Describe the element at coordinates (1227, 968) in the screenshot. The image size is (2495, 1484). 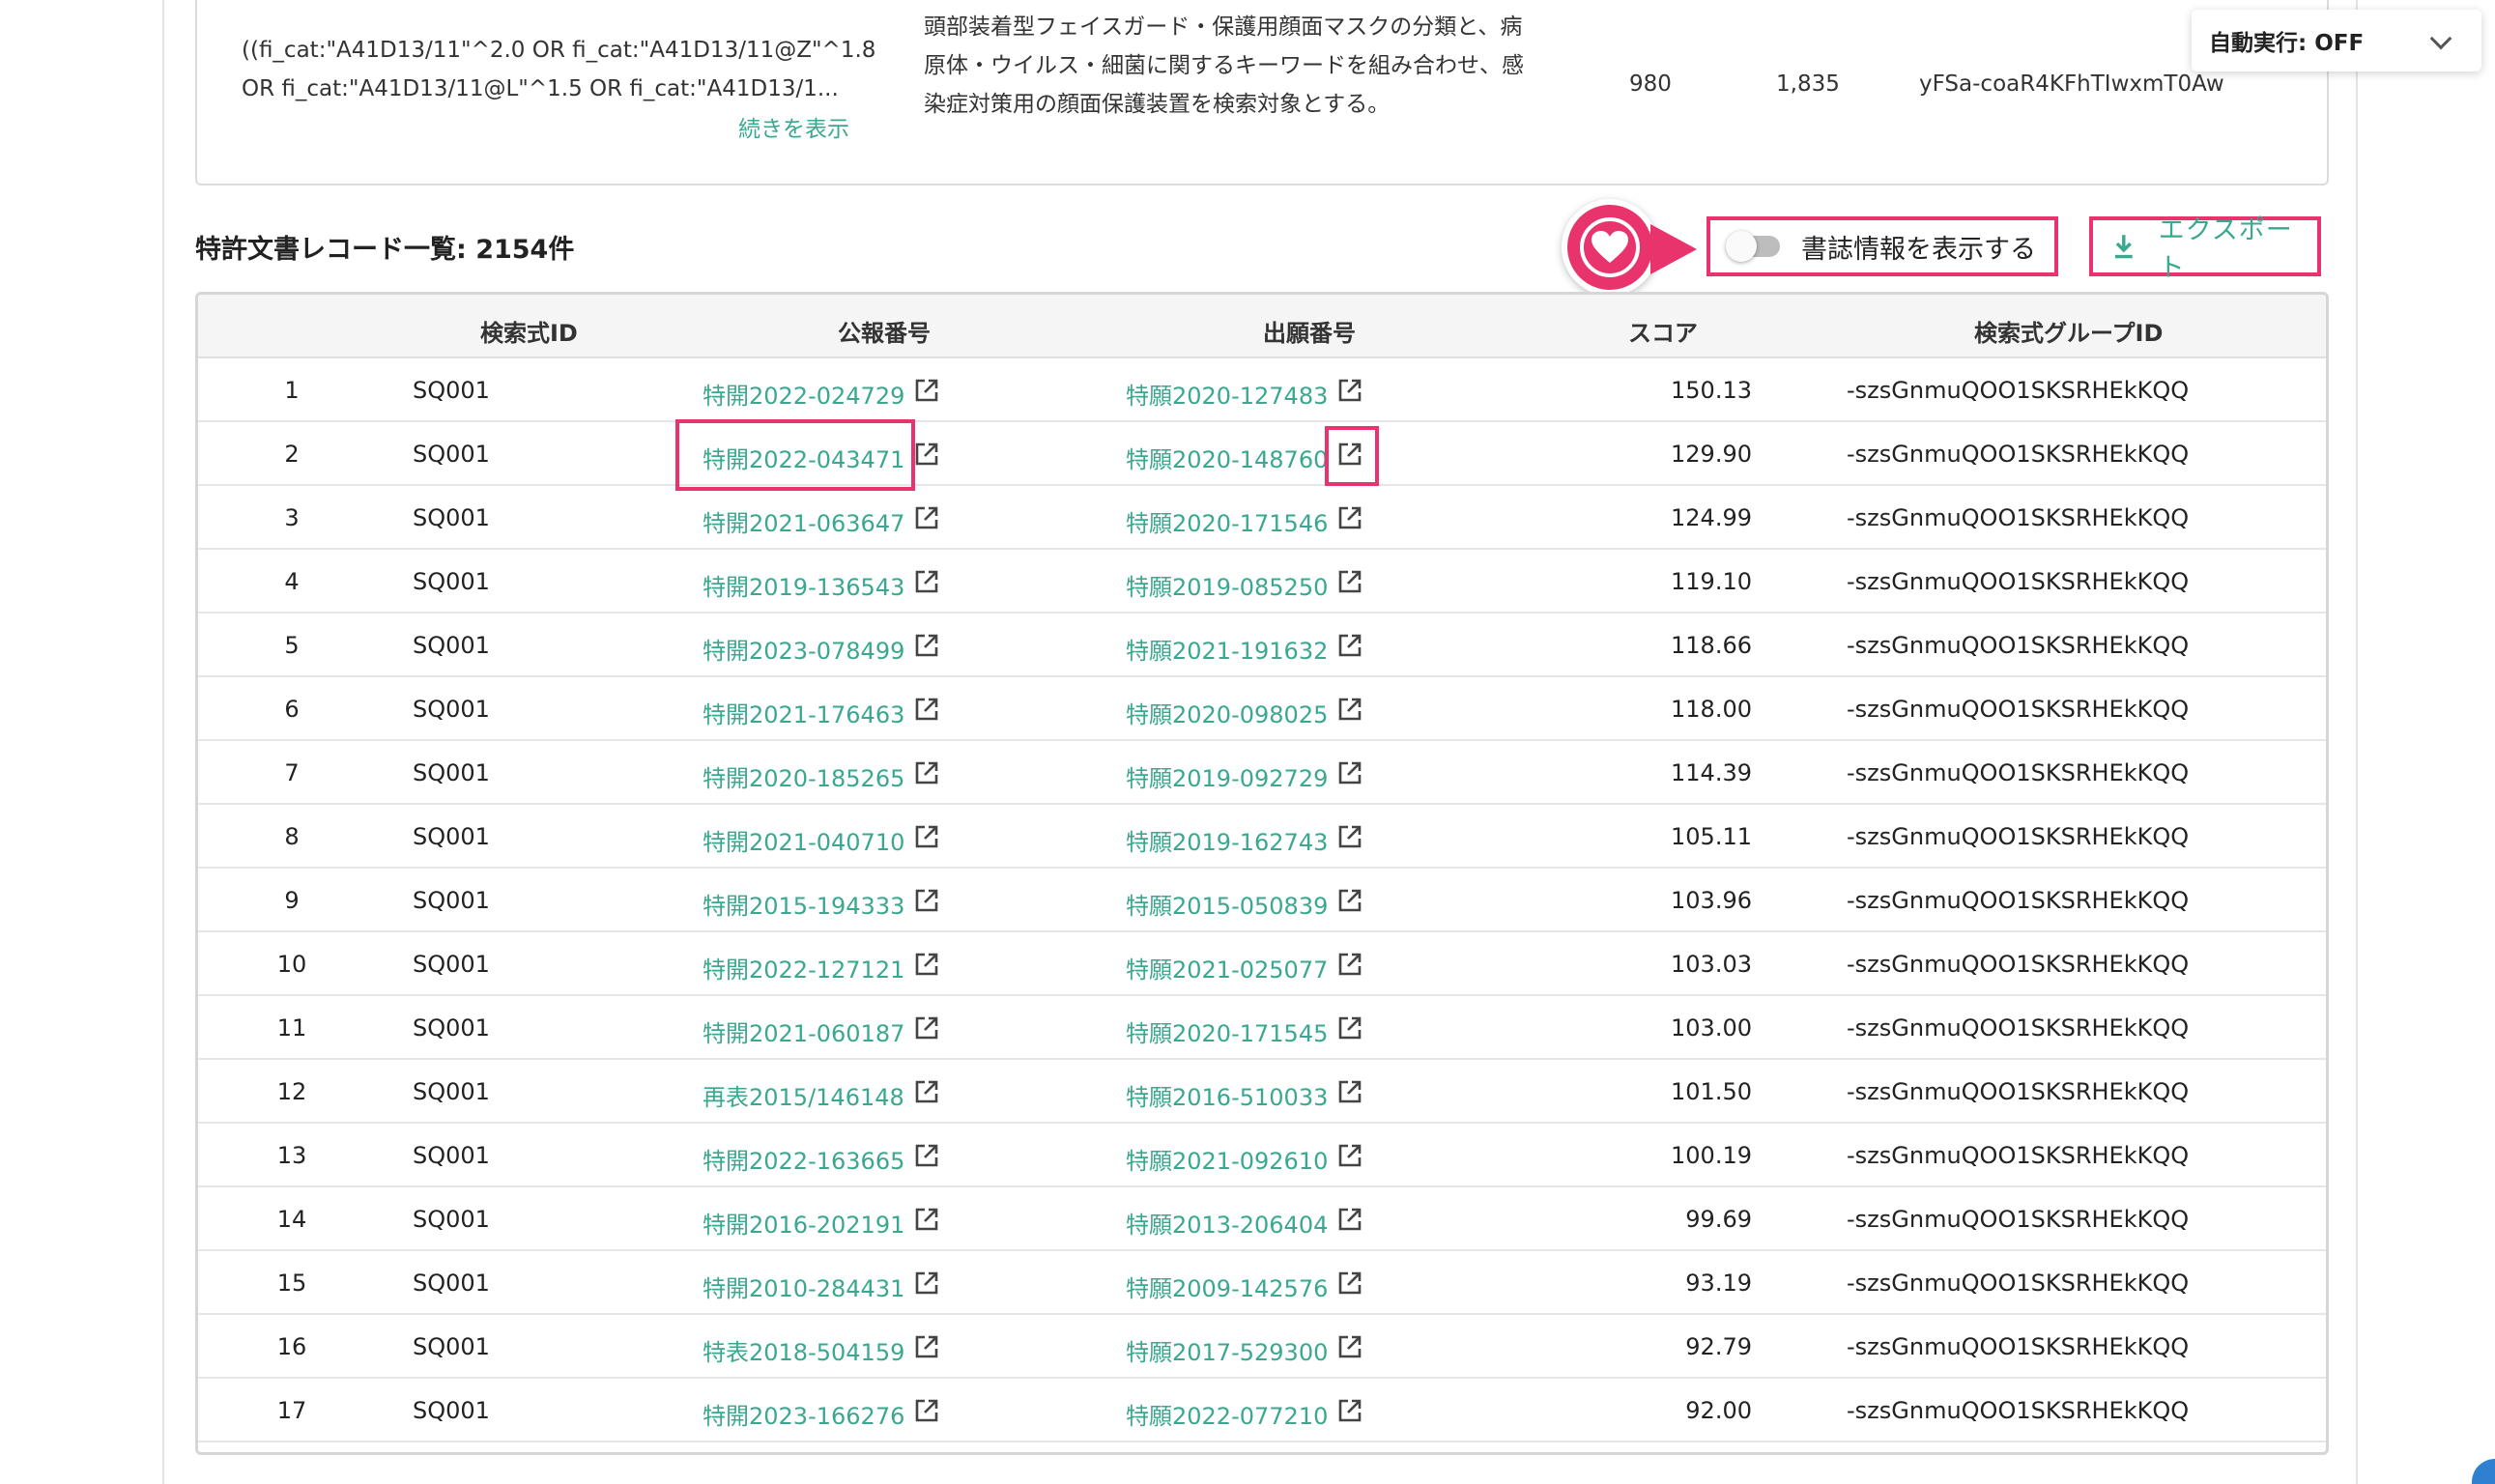
I see `application-link: 特願2021-025077` at that location.